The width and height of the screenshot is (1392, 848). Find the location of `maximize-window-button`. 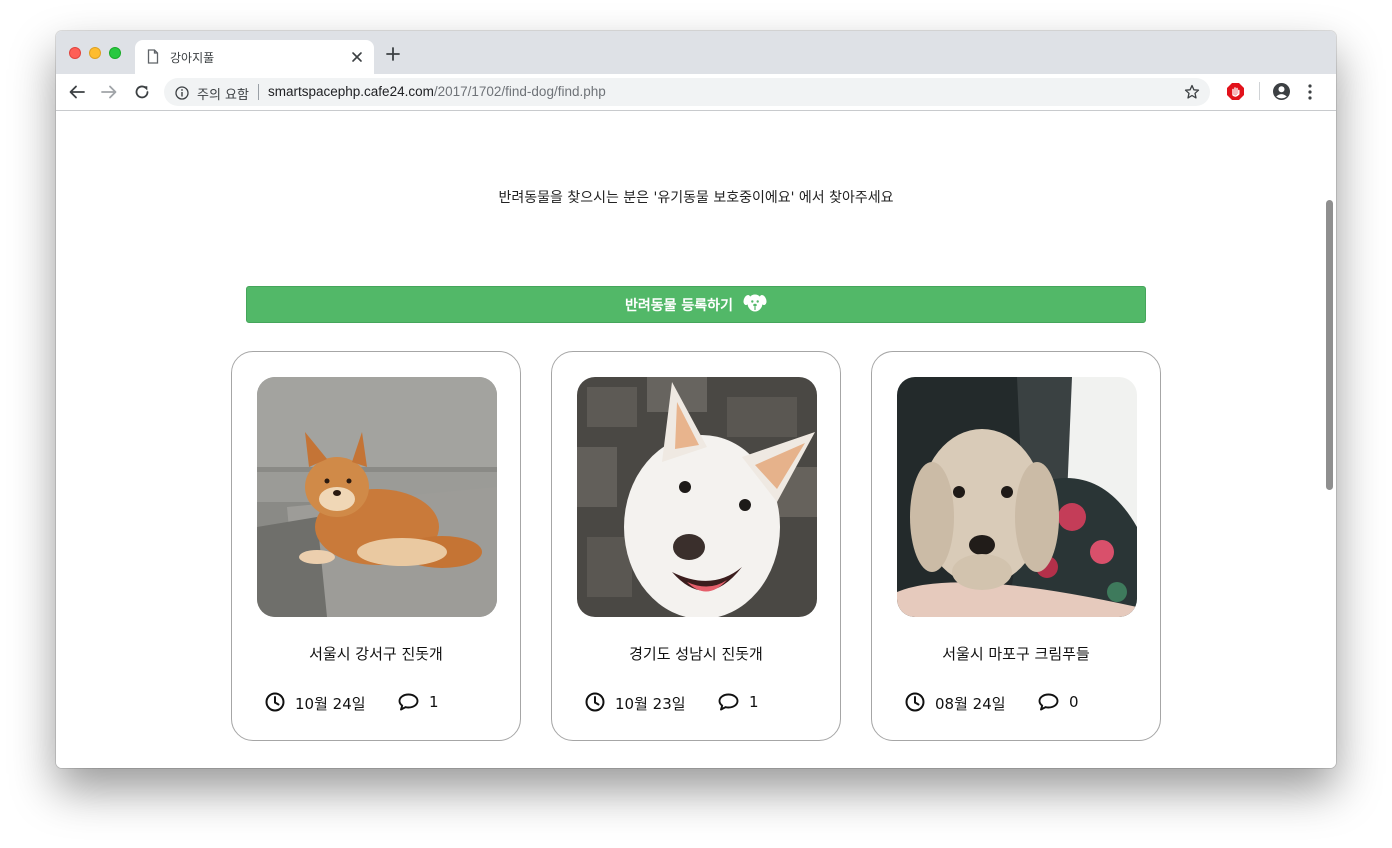

maximize-window-button is located at coordinates (115, 53).